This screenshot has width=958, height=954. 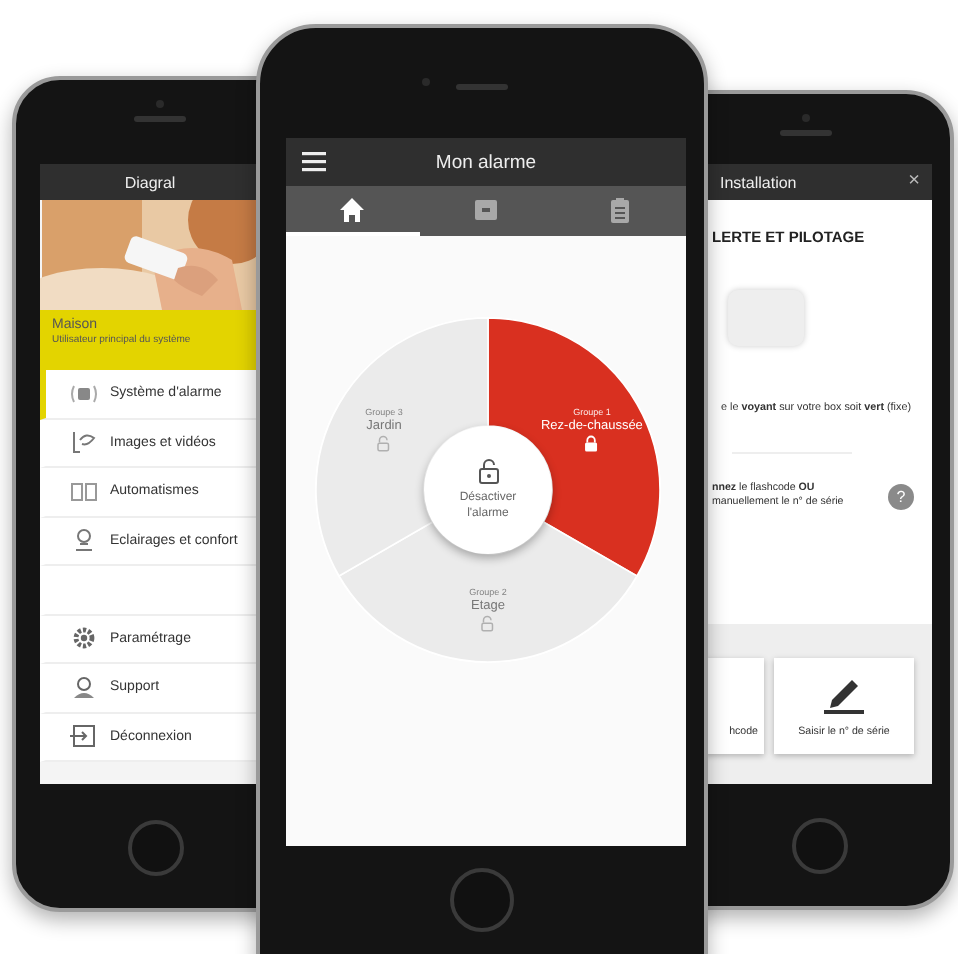 I want to click on box-icon, so click(x=486, y=209).